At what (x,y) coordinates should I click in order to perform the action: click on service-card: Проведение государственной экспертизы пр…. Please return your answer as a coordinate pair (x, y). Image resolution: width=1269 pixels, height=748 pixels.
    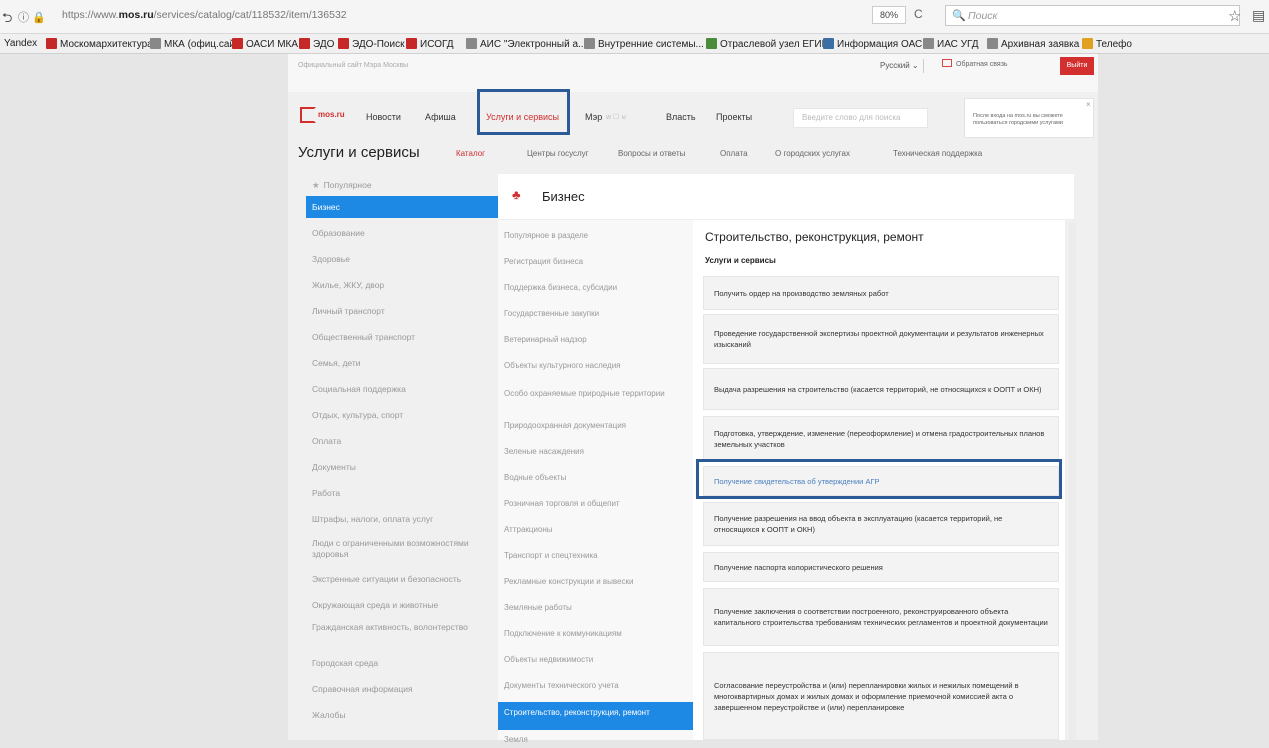
    Looking at the image, I should click on (881, 339).